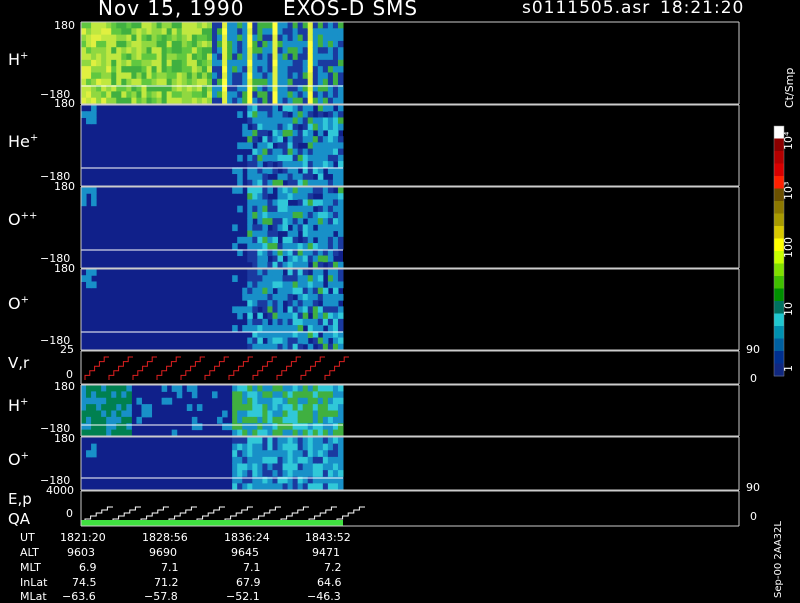  I want to click on colorbar-swatch, so click(779, 282).